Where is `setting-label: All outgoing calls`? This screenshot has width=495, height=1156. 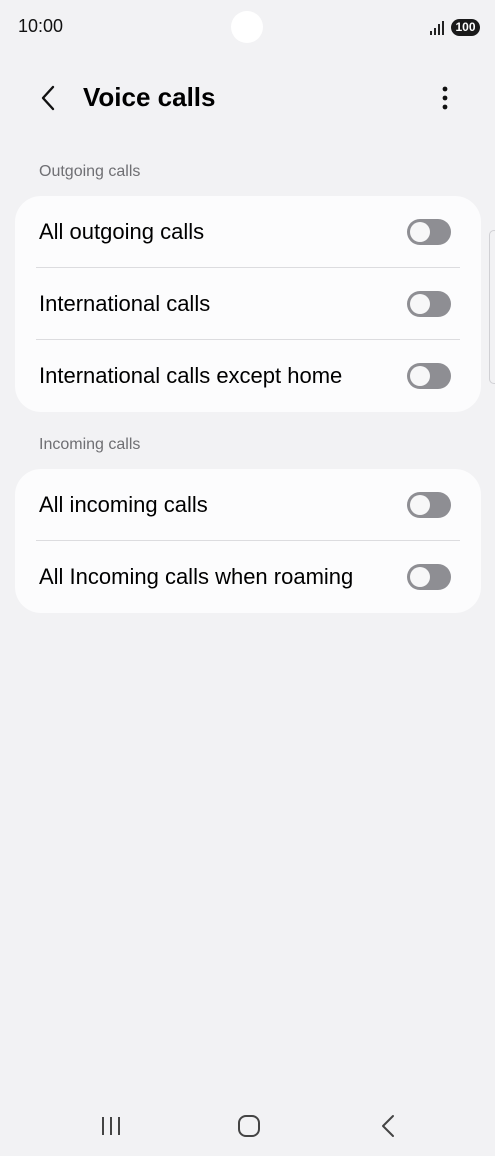
setting-label: All outgoing calls is located at coordinates (122, 231).